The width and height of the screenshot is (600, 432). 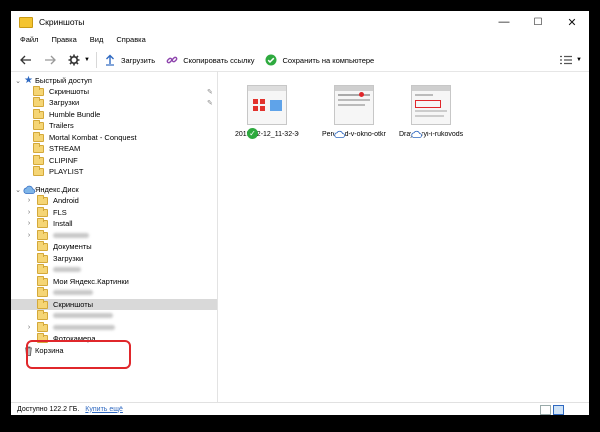 What do you see at coordinates (538, 22) in the screenshot?
I see `maximize-button: ☐` at bounding box center [538, 22].